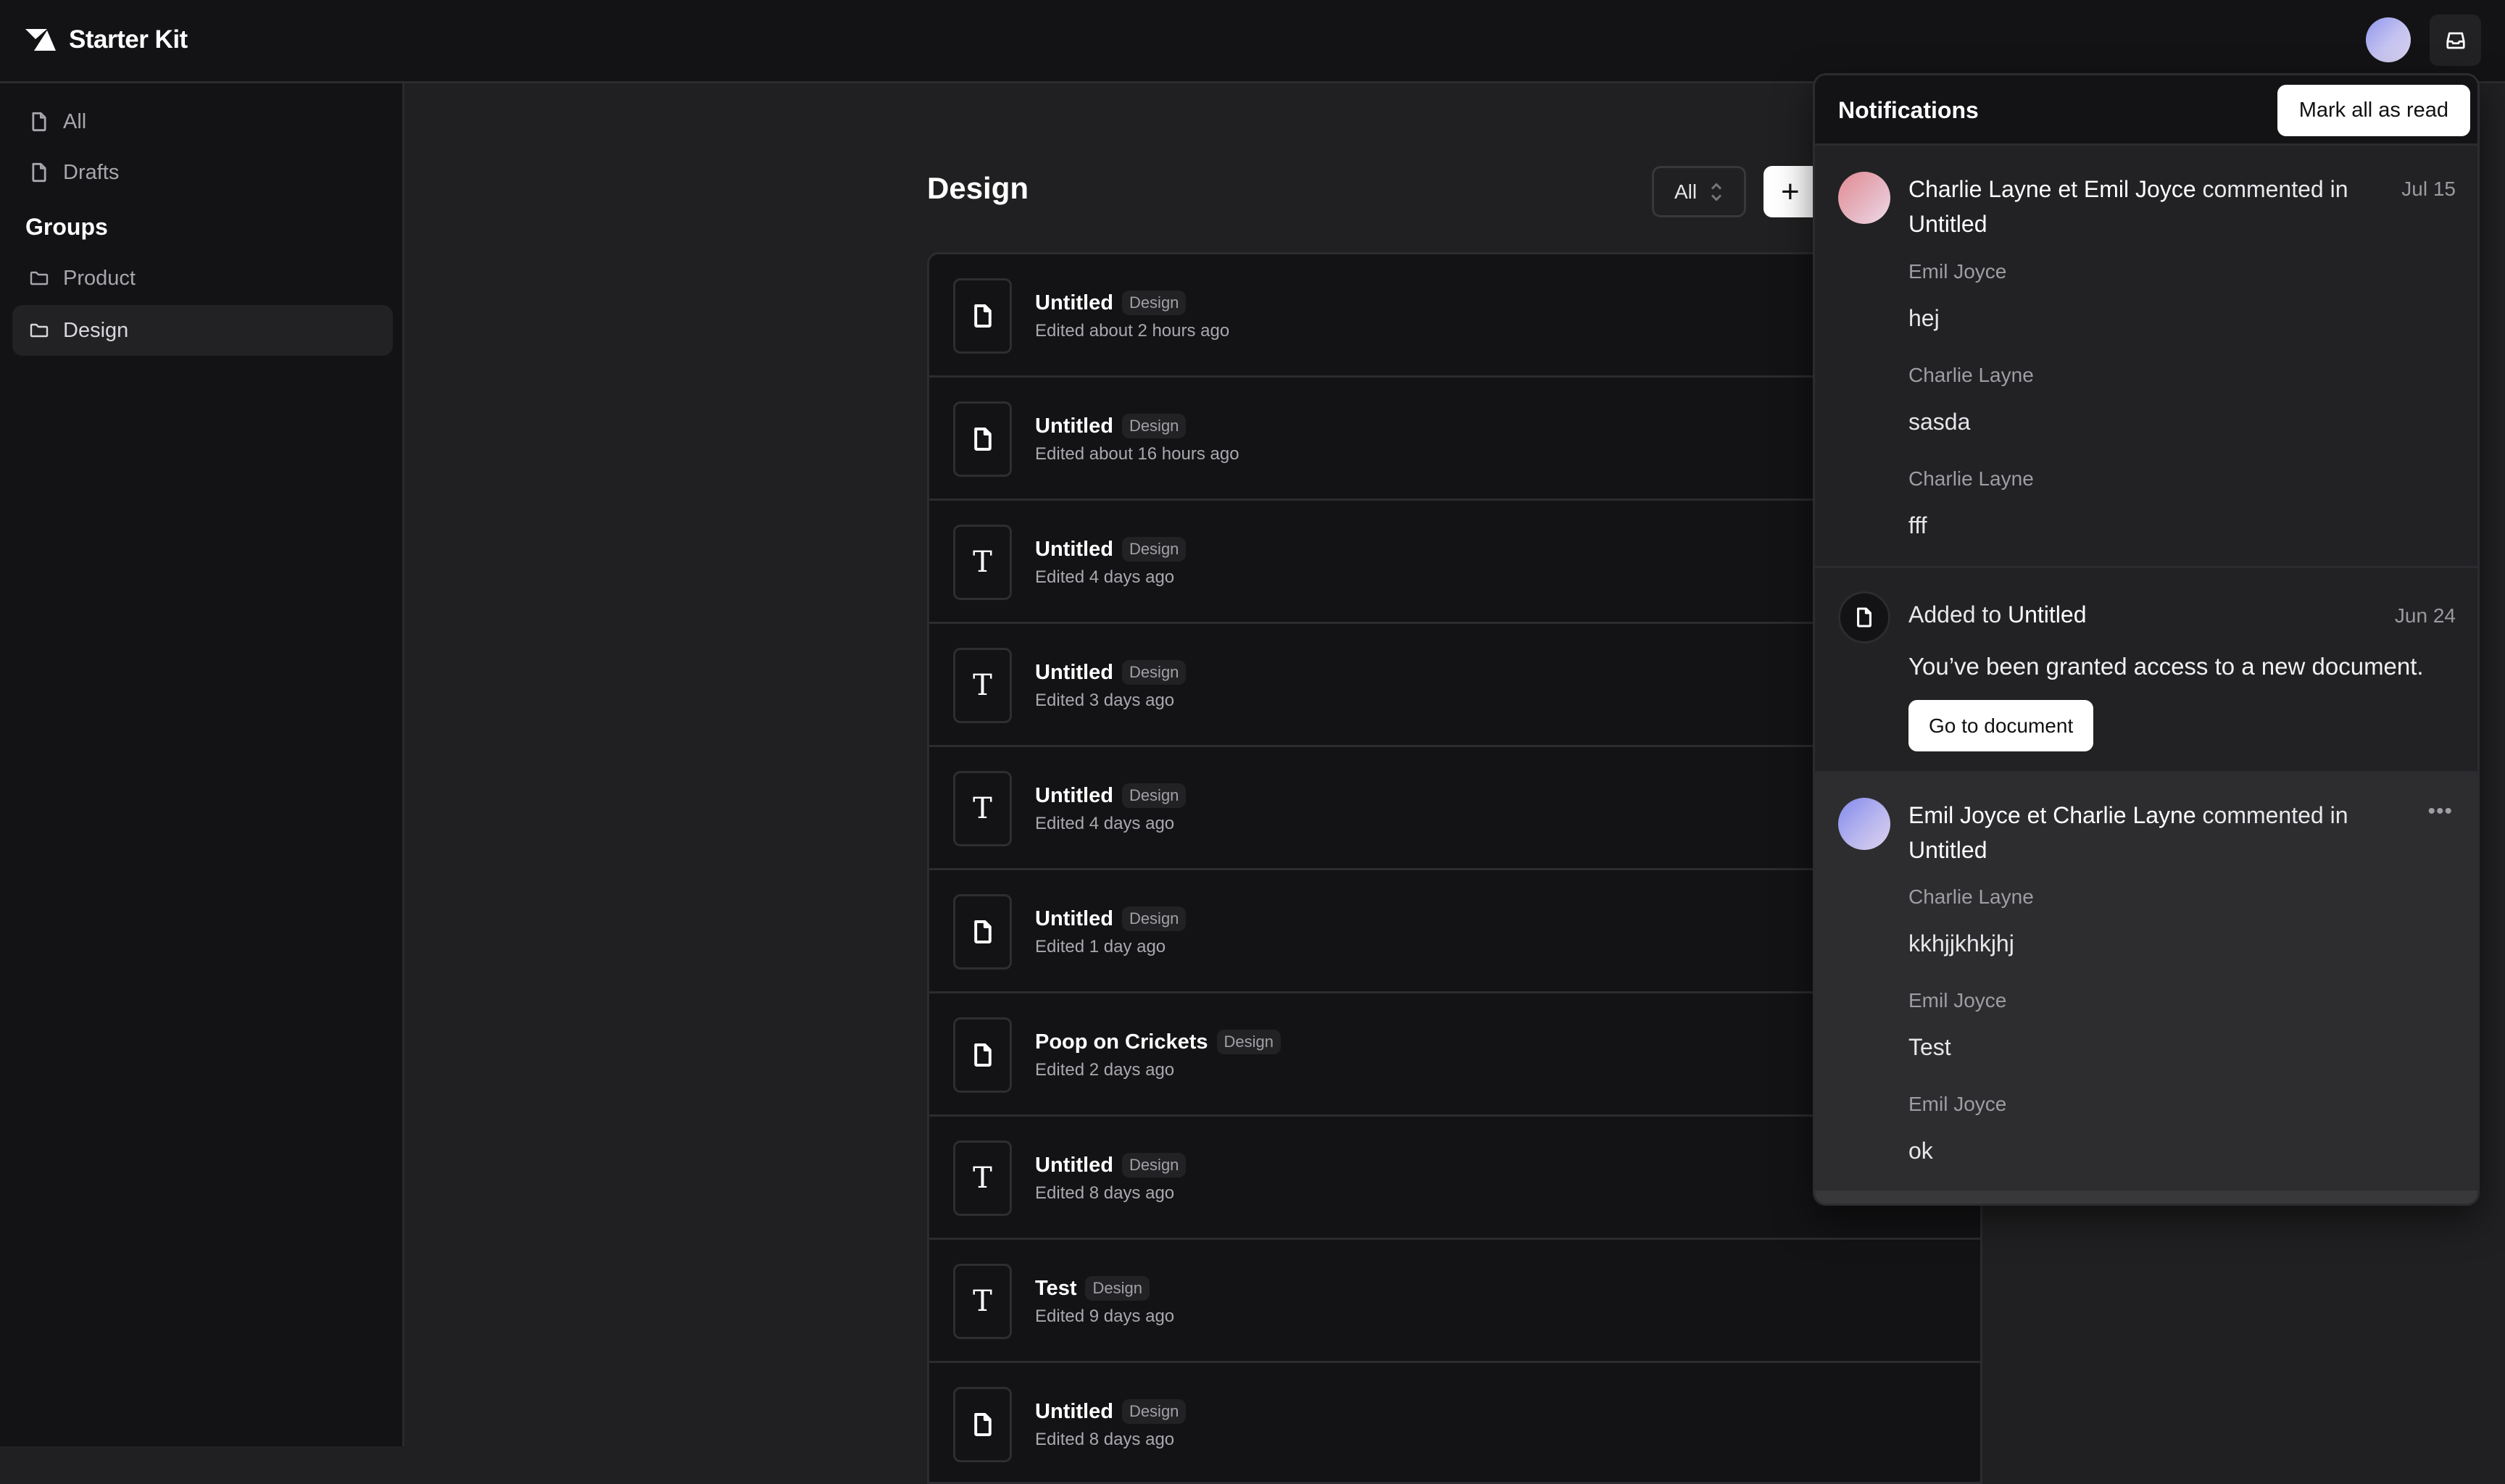  What do you see at coordinates (2428, 189) in the screenshot?
I see `notification-date: Jul 15` at bounding box center [2428, 189].